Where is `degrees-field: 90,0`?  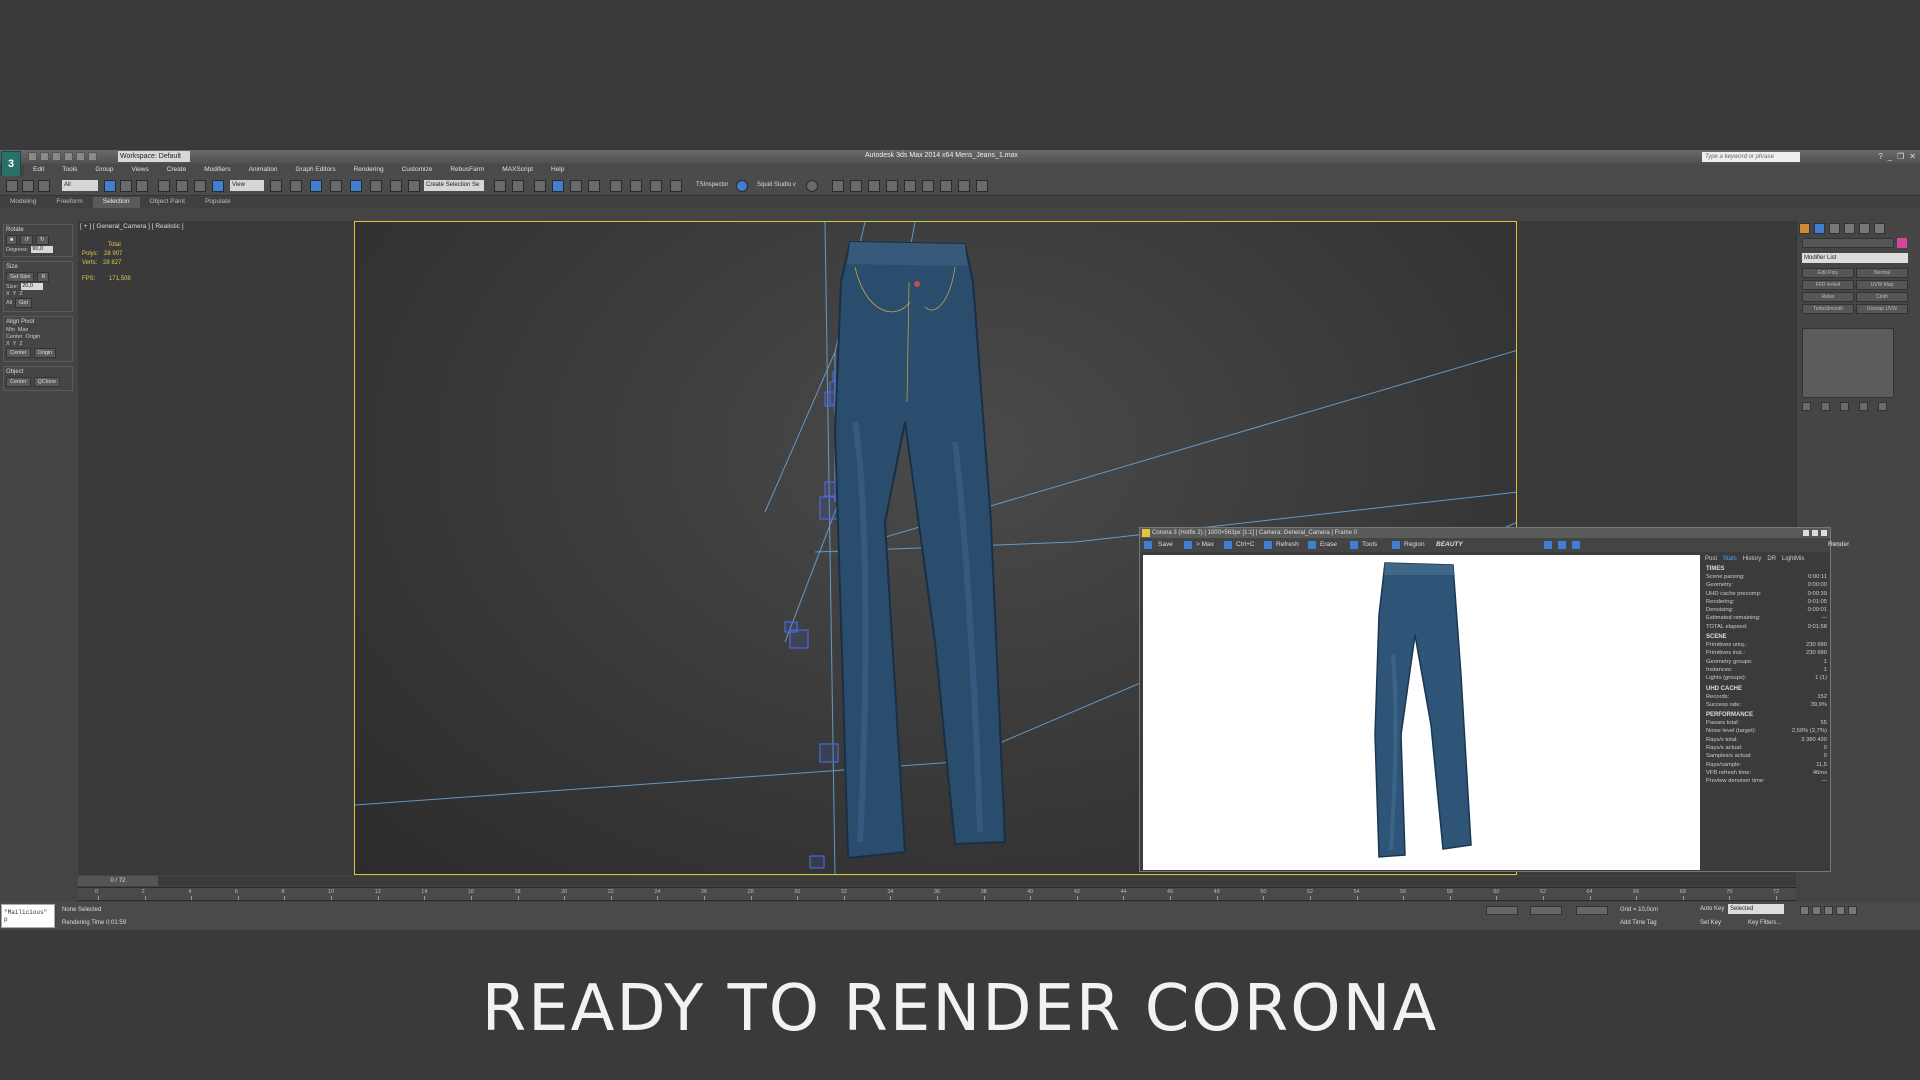
degrees-field: 90,0 is located at coordinates (42, 249).